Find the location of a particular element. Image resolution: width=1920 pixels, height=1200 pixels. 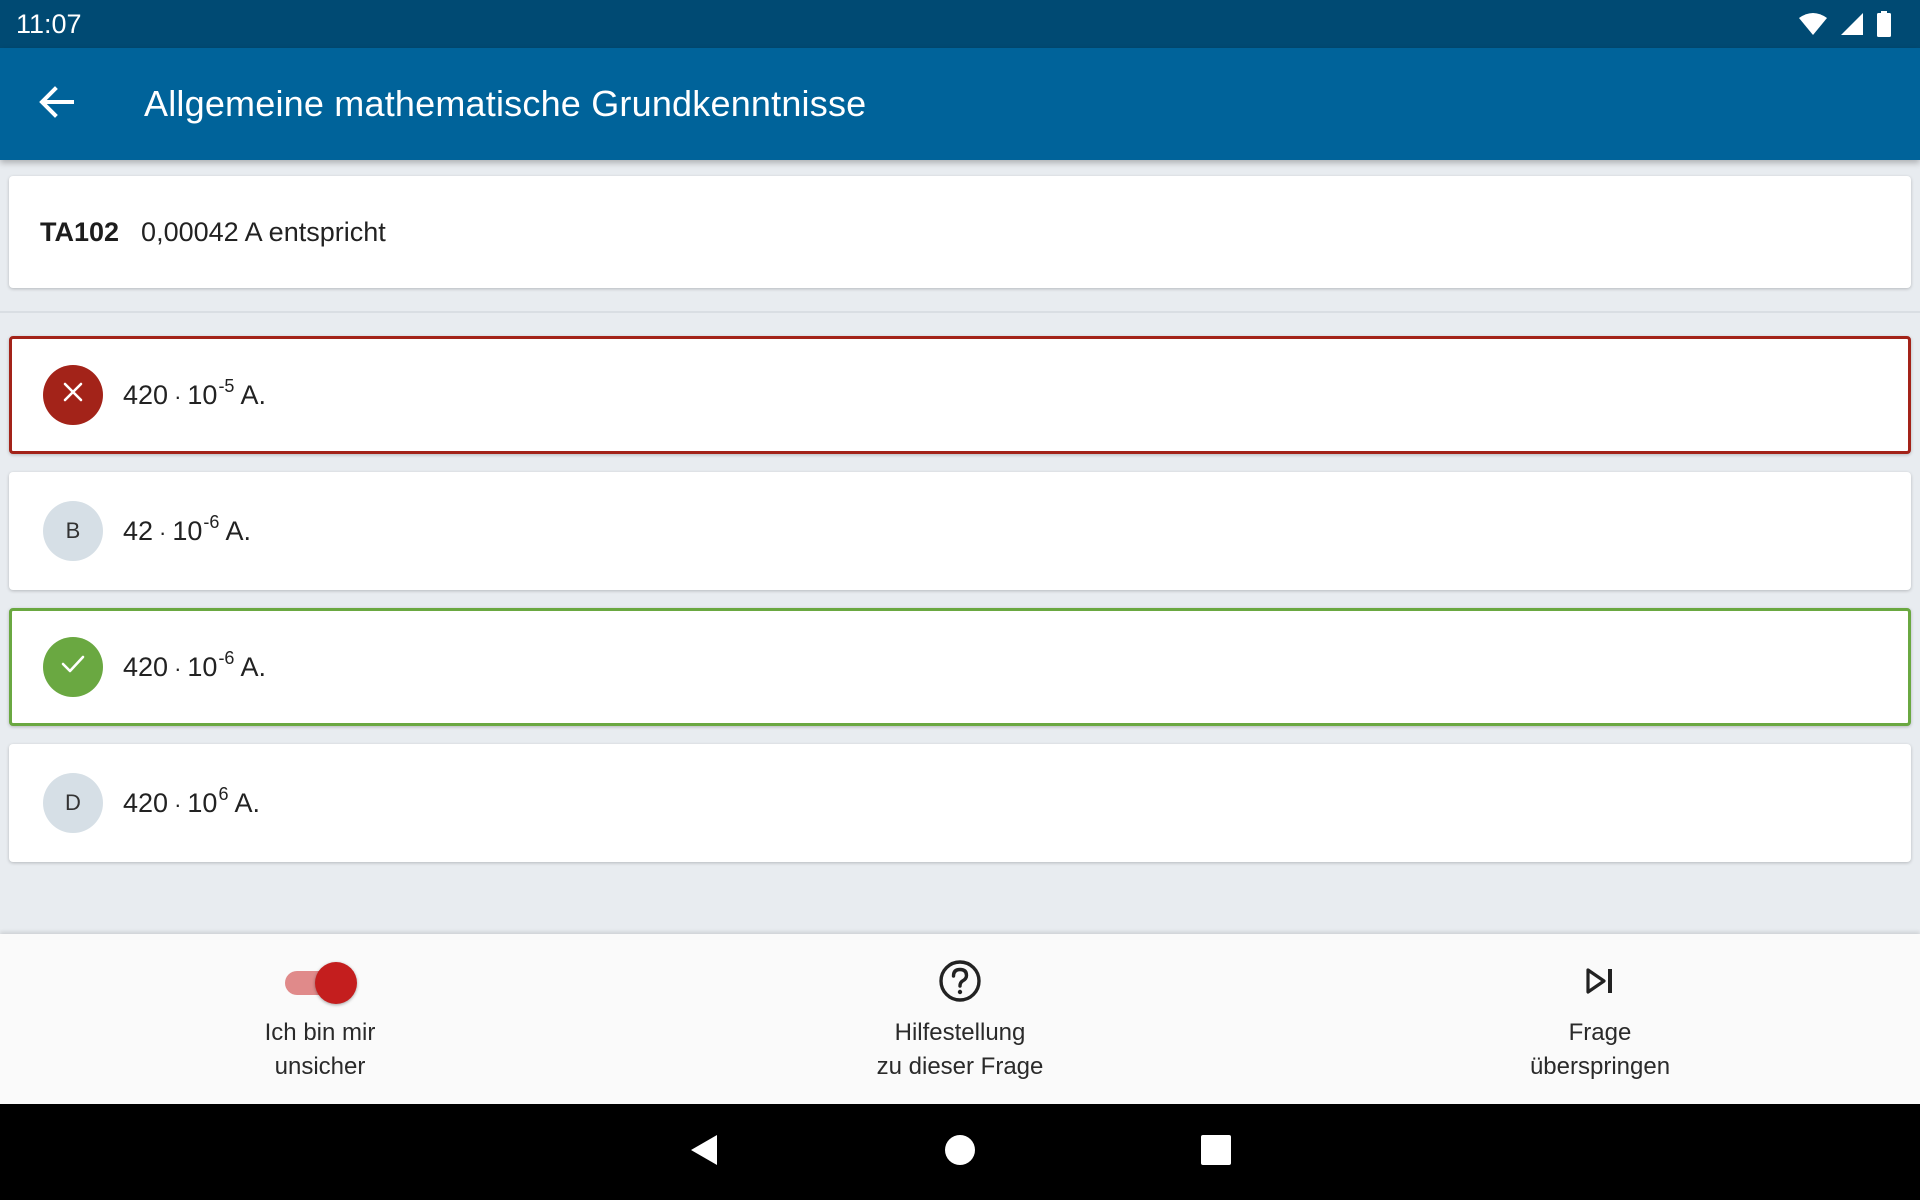

answer-mantissa: 42 is located at coordinates (138, 530).